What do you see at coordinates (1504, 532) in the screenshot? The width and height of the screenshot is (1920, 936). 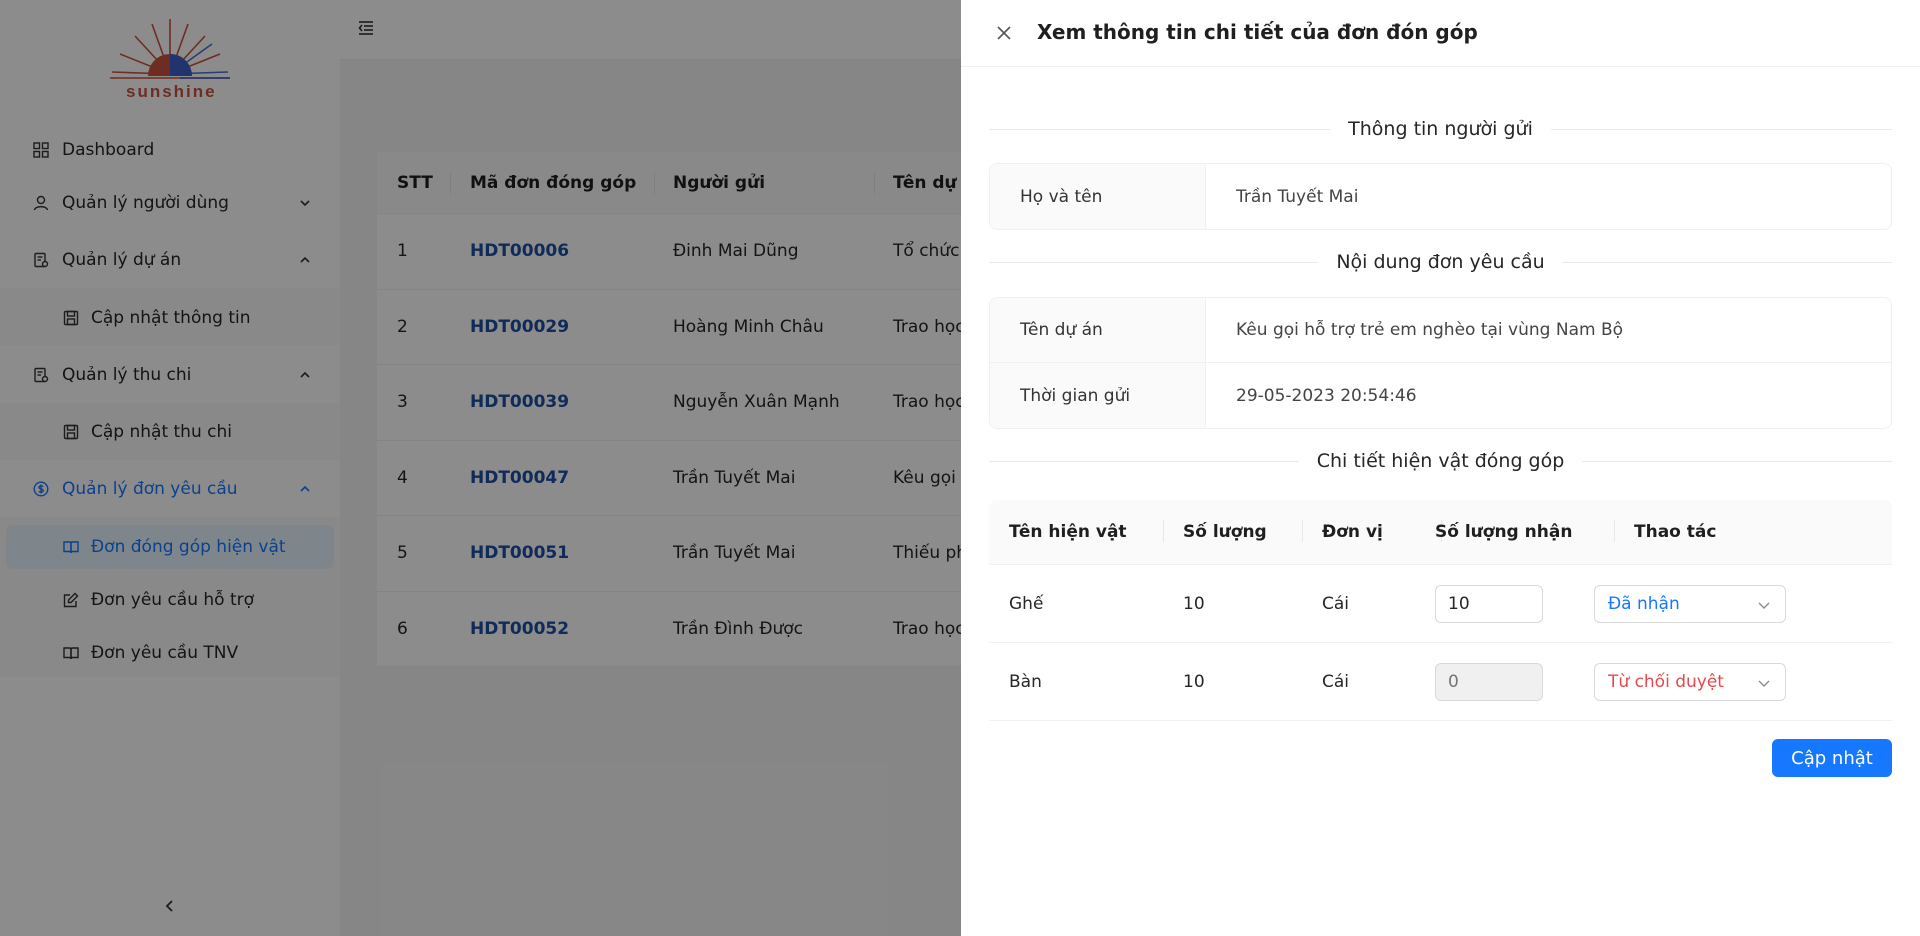 I see `column-header: Số lượng nhận` at bounding box center [1504, 532].